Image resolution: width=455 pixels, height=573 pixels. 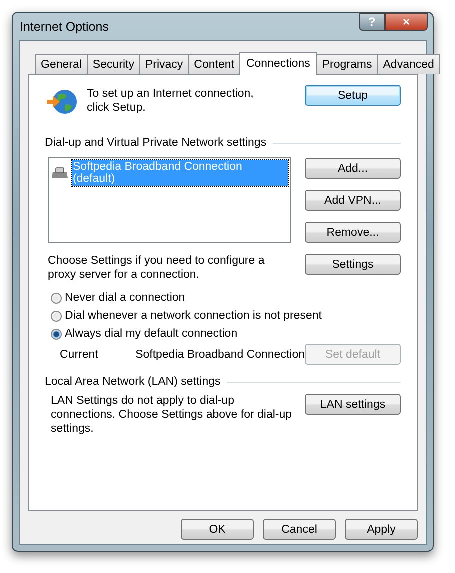 What do you see at coordinates (381, 529) in the screenshot?
I see `dialog-button: Apply` at bounding box center [381, 529].